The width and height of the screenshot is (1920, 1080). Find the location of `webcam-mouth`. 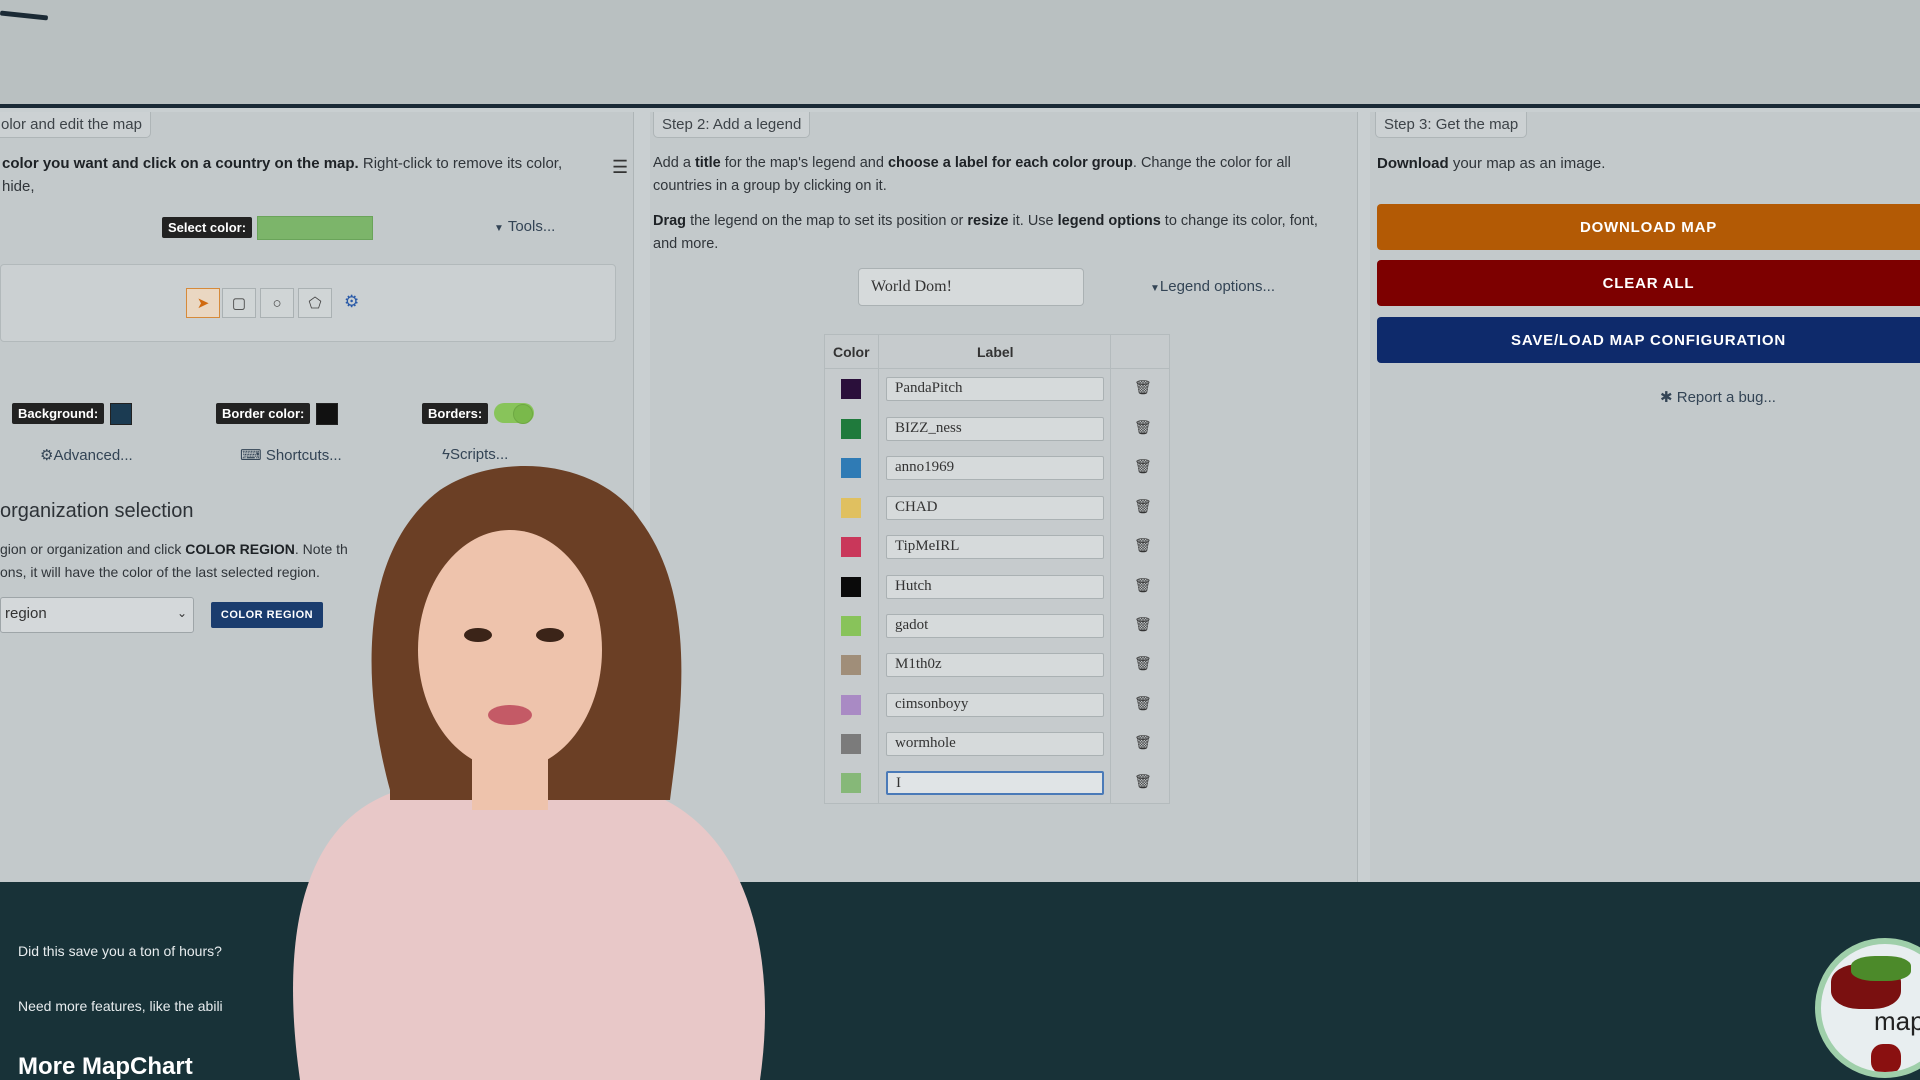

webcam-mouth is located at coordinates (510, 715).